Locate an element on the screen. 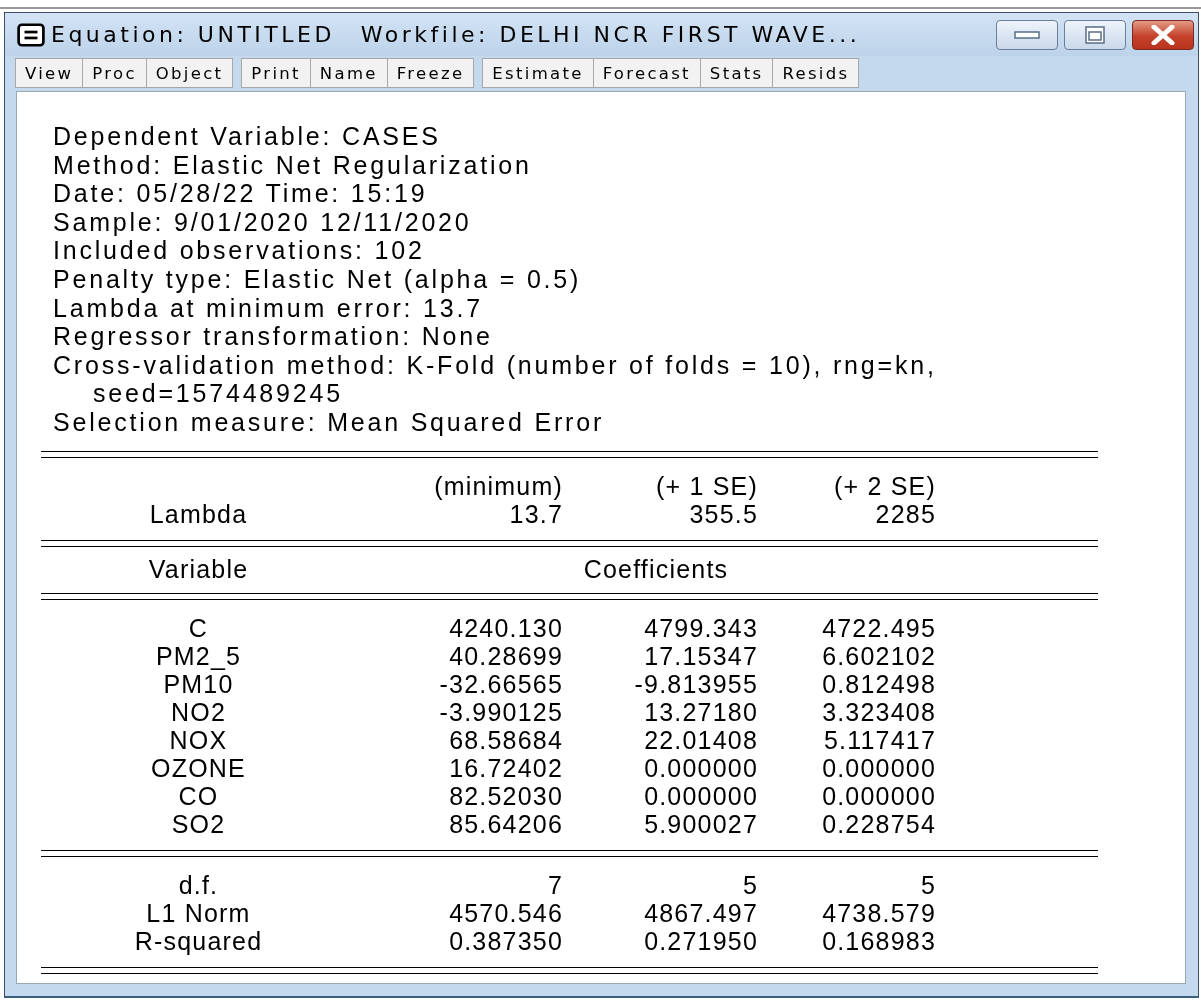  row-label: d.f. is located at coordinates (198, 884).